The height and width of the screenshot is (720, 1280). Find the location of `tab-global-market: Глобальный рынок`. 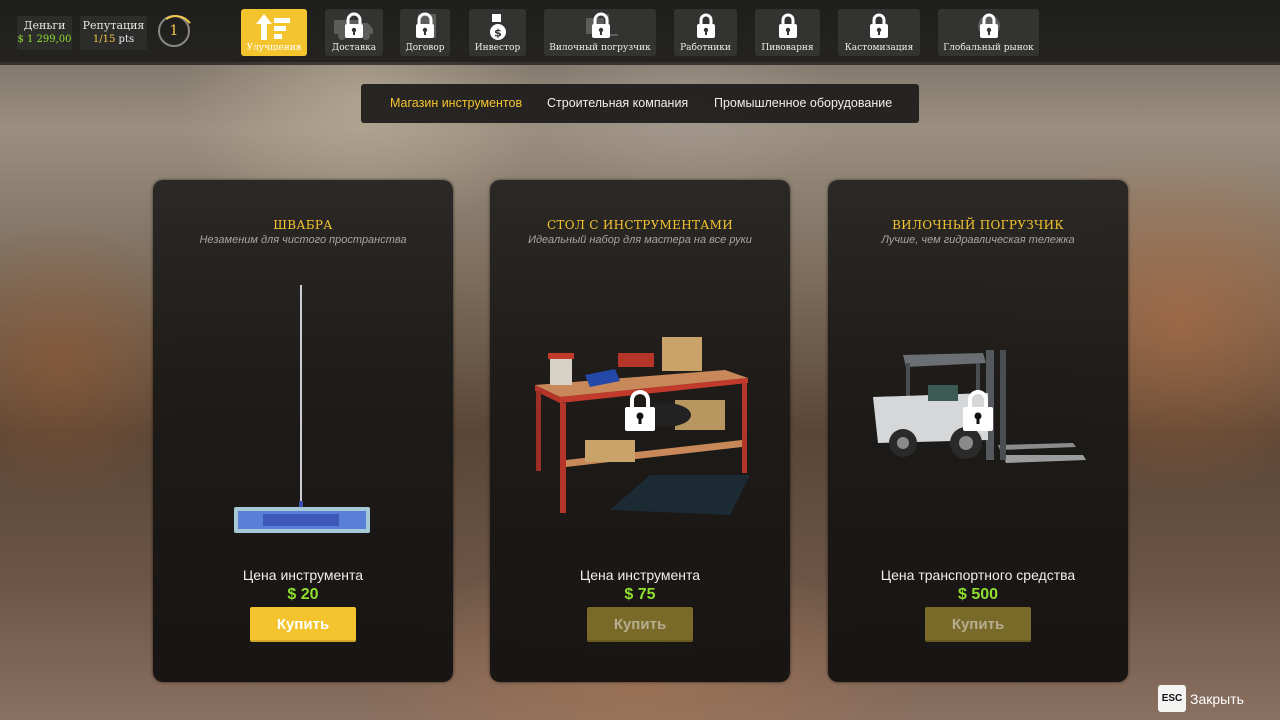

tab-global-market: Глобальный рынок is located at coordinates (988, 32).